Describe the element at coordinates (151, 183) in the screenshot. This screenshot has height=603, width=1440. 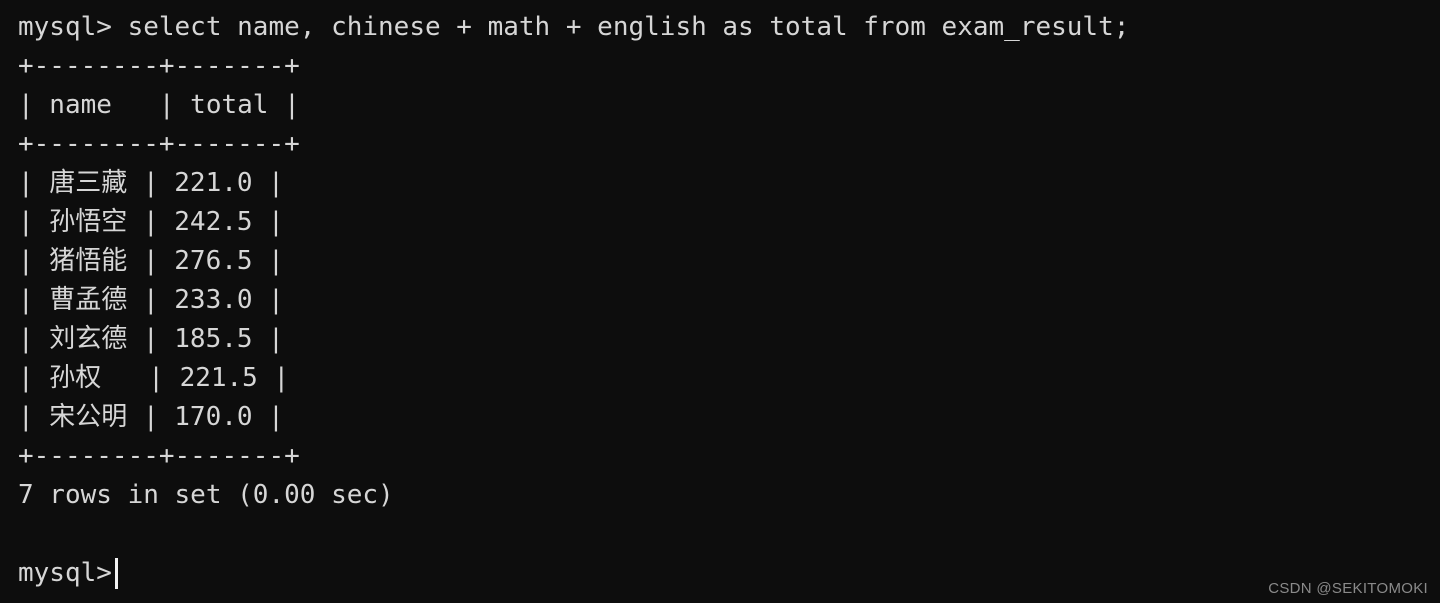
I see `table-row: | 唐三藏 | 221.0 |` at that location.